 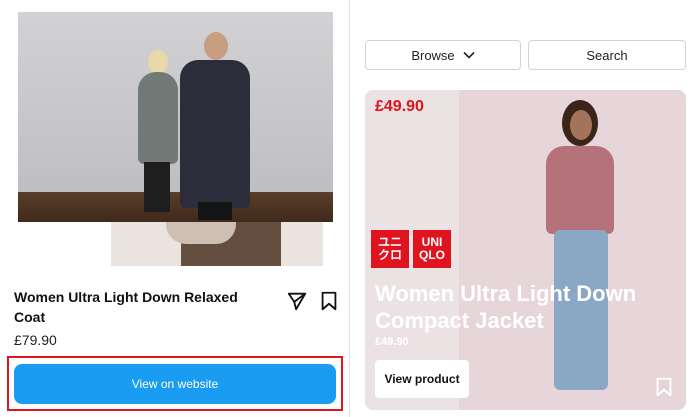 I want to click on view-product-button: View product, so click(x=422, y=379).